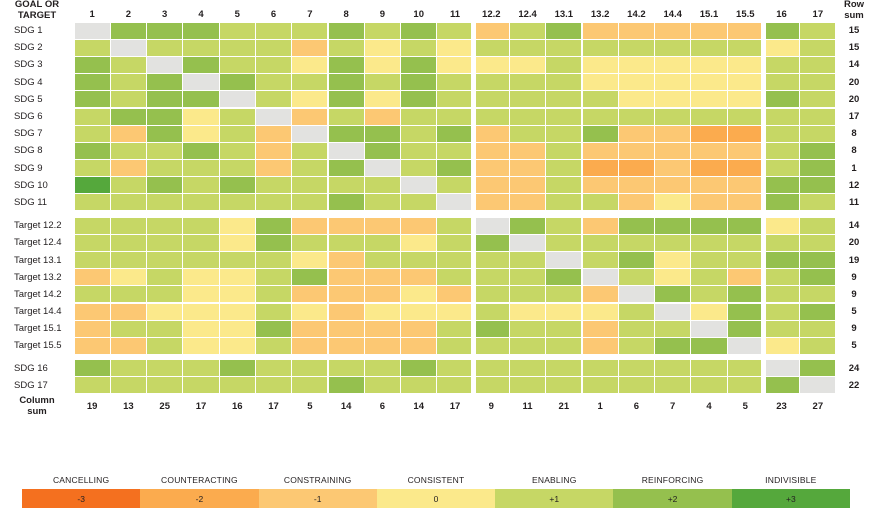 This screenshot has width=872, height=525. What do you see at coordinates (81, 480) in the screenshot?
I see `legend-label-cancelling: CANCELLING` at bounding box center [81, 480].